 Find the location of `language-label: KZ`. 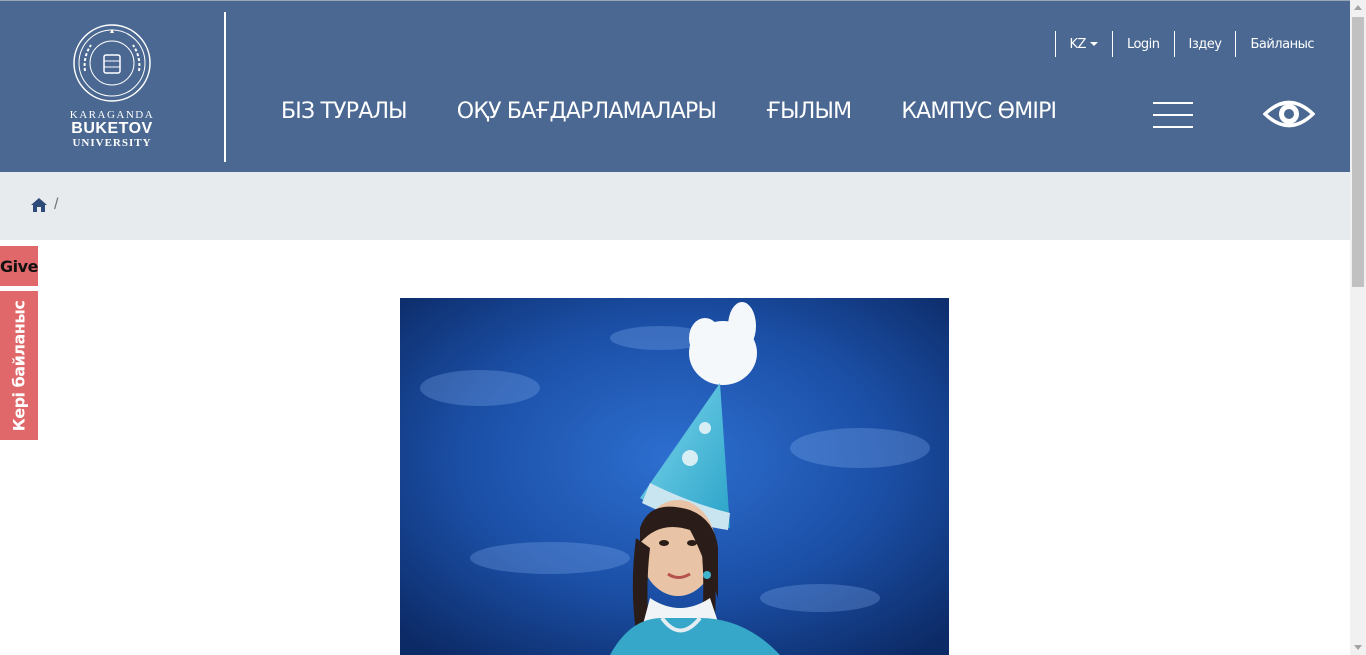

language-label: KZ is located at coordinates (1078, 44).